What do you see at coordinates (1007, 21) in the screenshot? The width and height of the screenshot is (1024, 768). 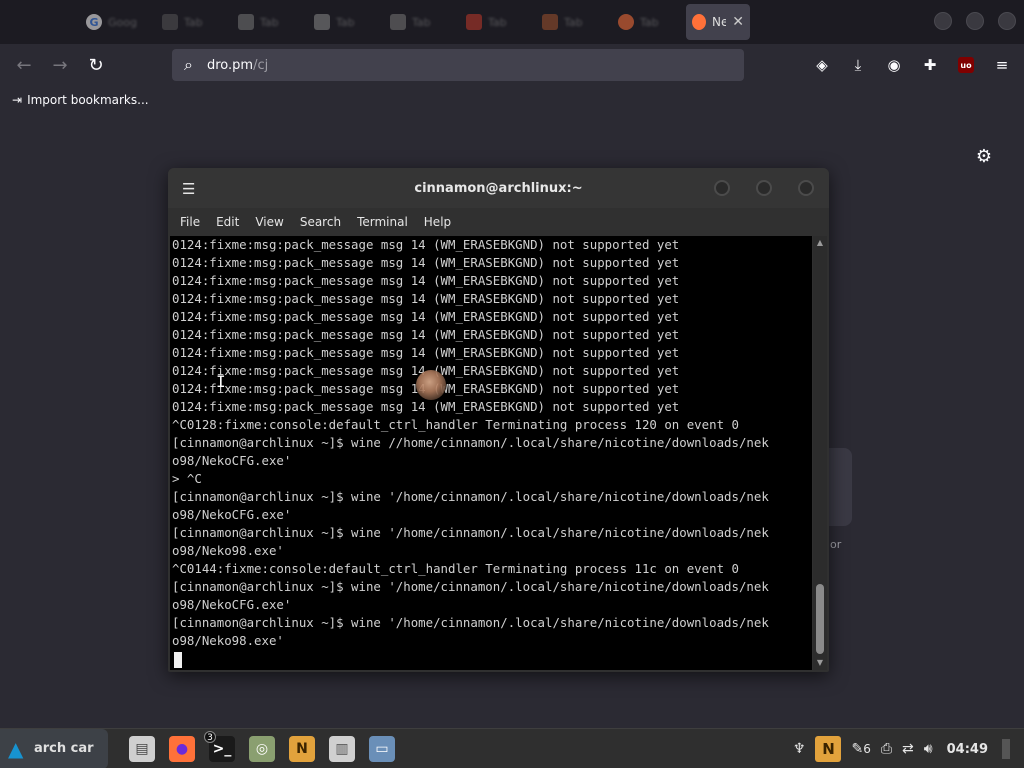 I see `close-window-button` at bounding box center [1007, 21].